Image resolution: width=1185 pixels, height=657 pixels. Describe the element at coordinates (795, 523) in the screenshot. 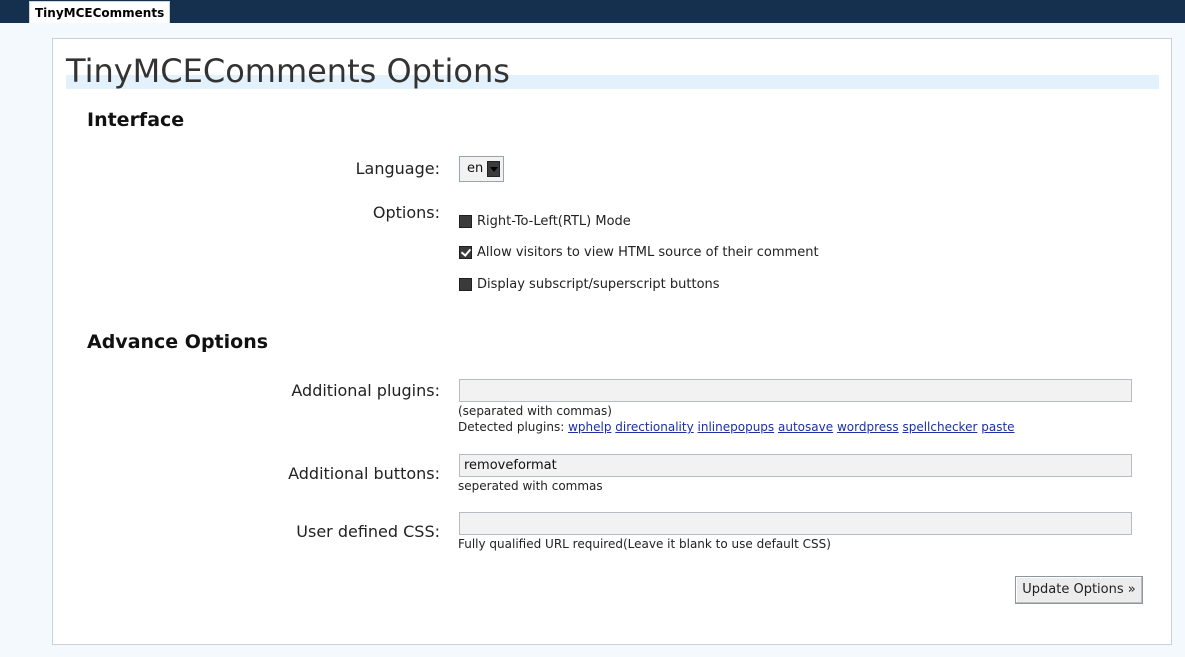

I see `user-css-input` at that location.